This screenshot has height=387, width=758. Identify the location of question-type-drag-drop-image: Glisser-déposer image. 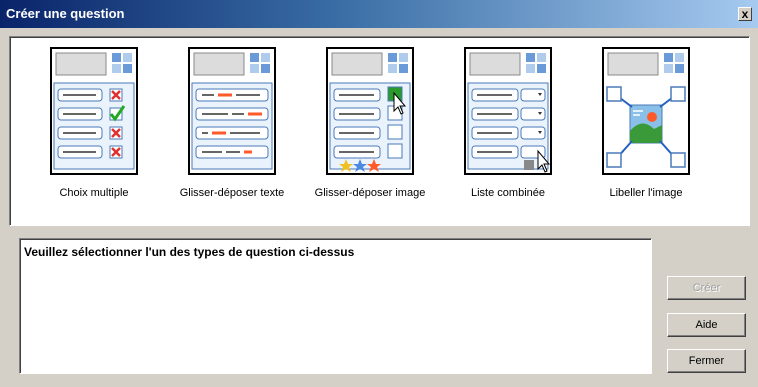
(370, 132).